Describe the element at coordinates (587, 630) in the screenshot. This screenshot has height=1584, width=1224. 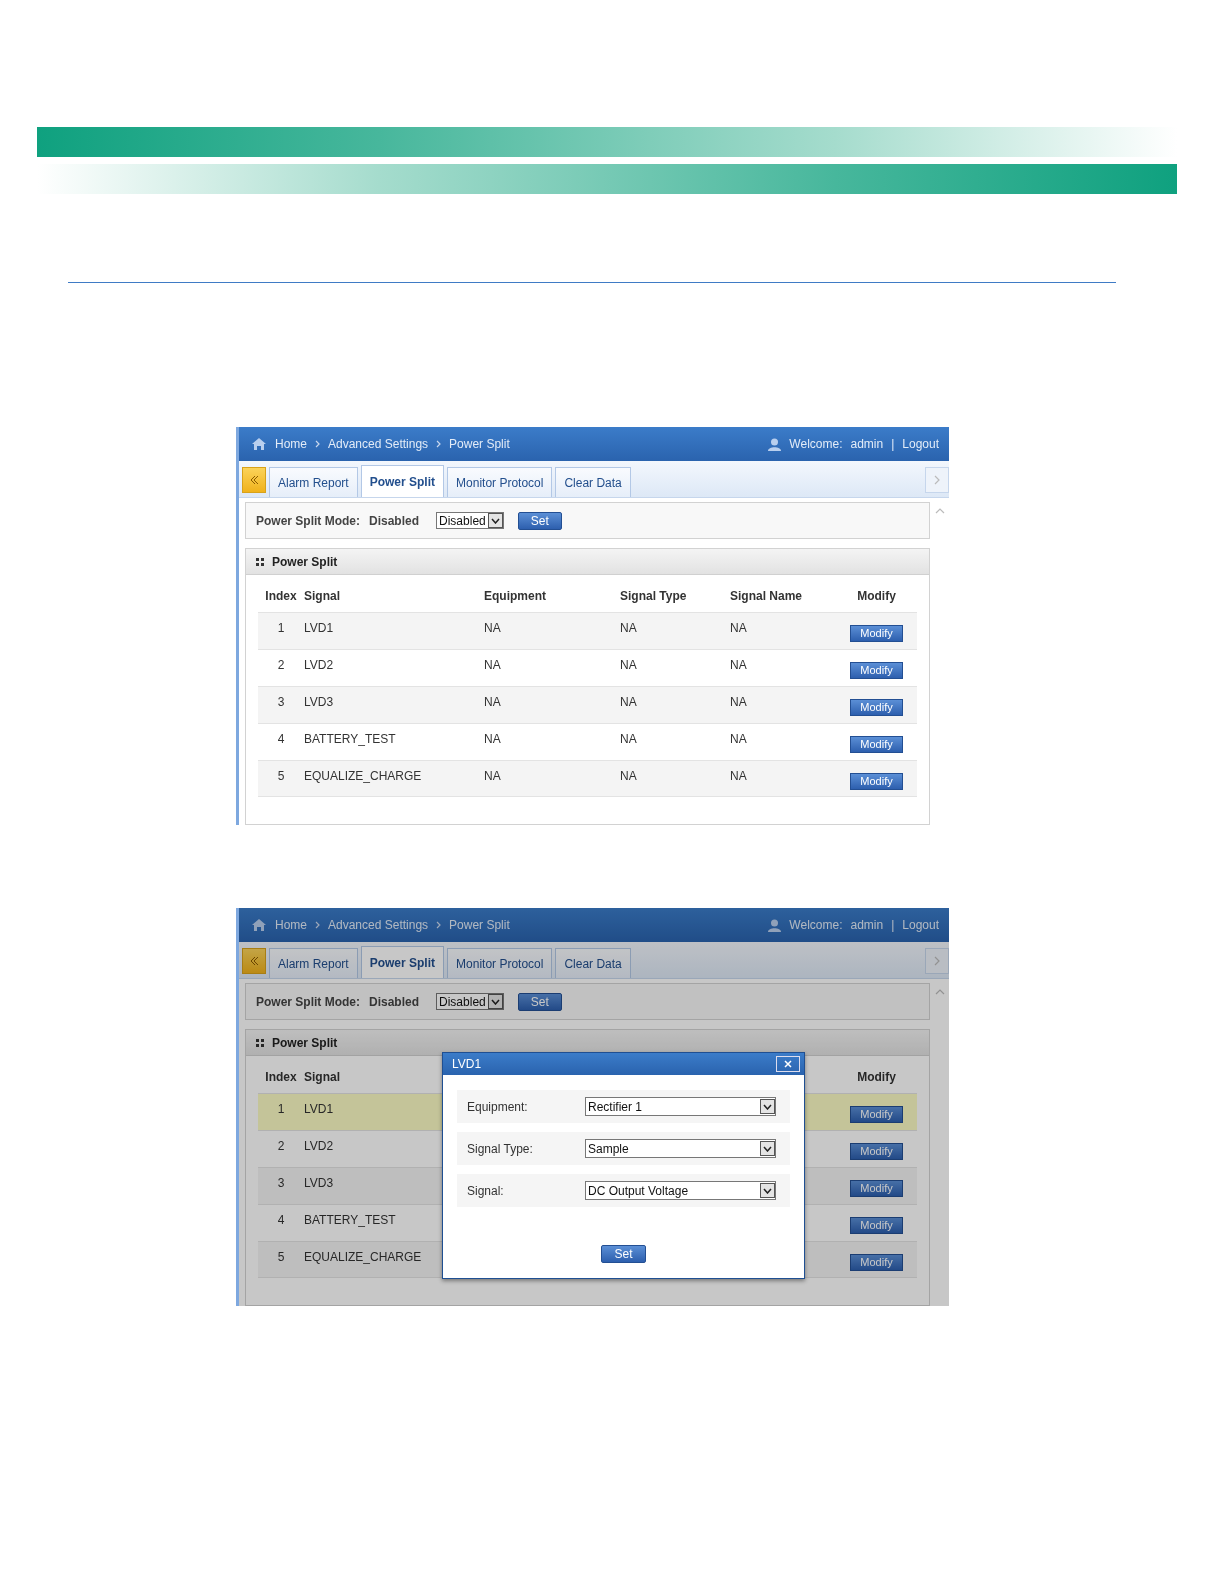
I see `table-row: 1 LVD1 NA NA NA Modify` at that location.